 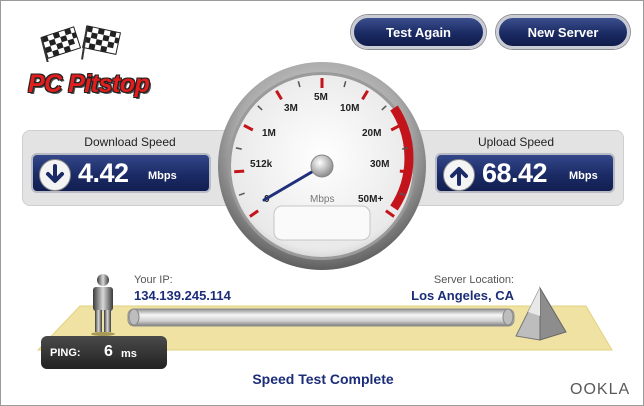 What do you see at coordinates (541, 313) in the screenshot?
I see `server-pyramid-icon` at bounding box center [541, 313].